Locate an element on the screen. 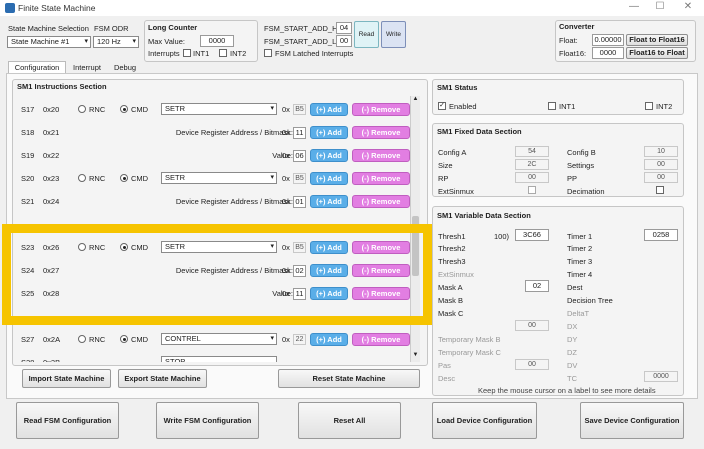 This screenshot has width=704, height=449. fsm-odr-value: 120 Hz is located at coordinates (109, 41).